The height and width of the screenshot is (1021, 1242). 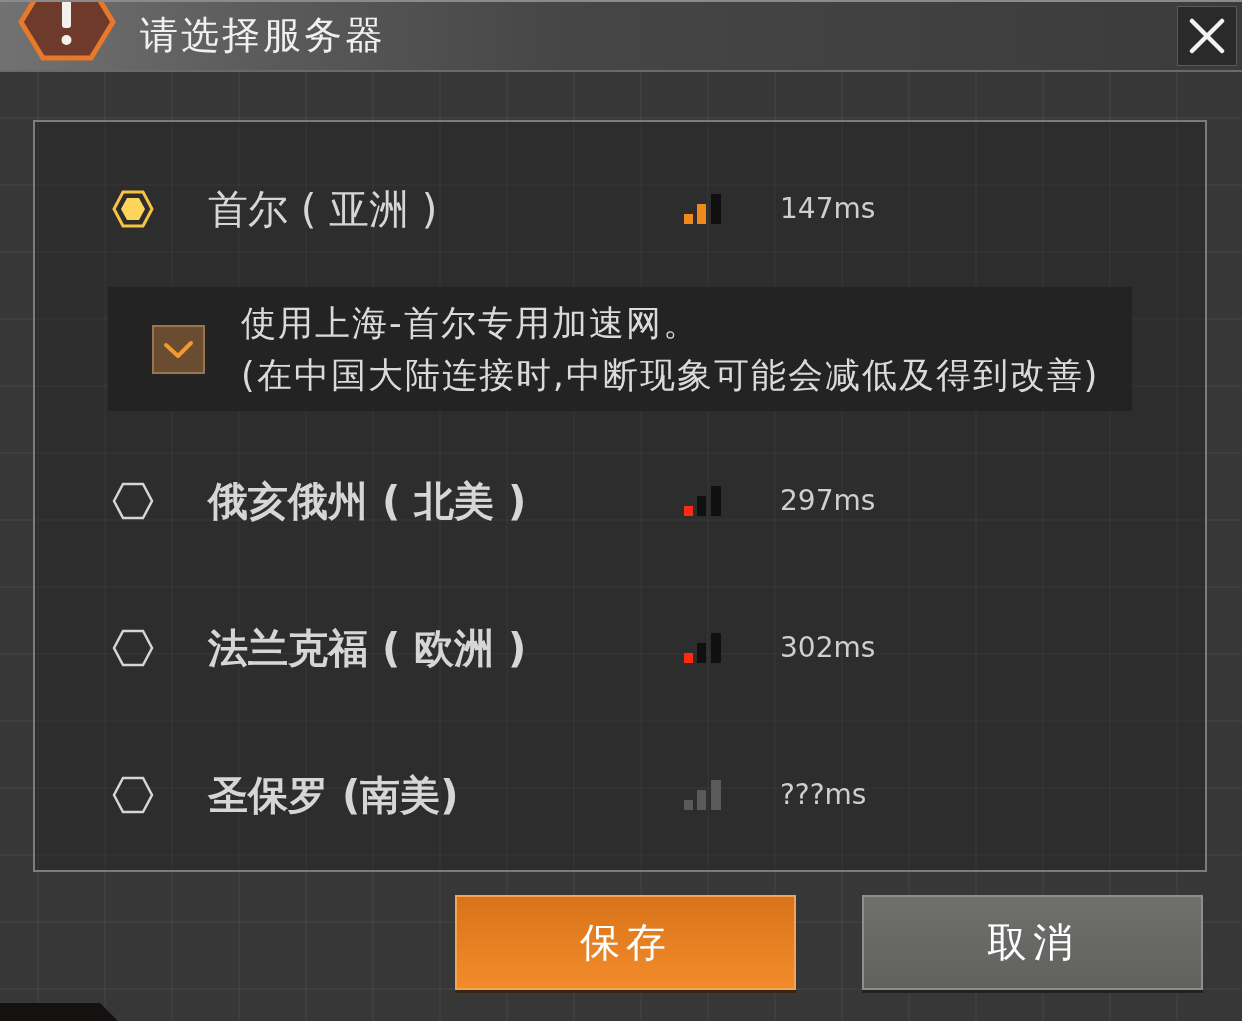 What do you see at coordinates (670, 375) in the screenshot?
I see `option-note: (在中国大陆连接时,中断现象可能会减低及得到改善)` at bounding box center [670, 375].